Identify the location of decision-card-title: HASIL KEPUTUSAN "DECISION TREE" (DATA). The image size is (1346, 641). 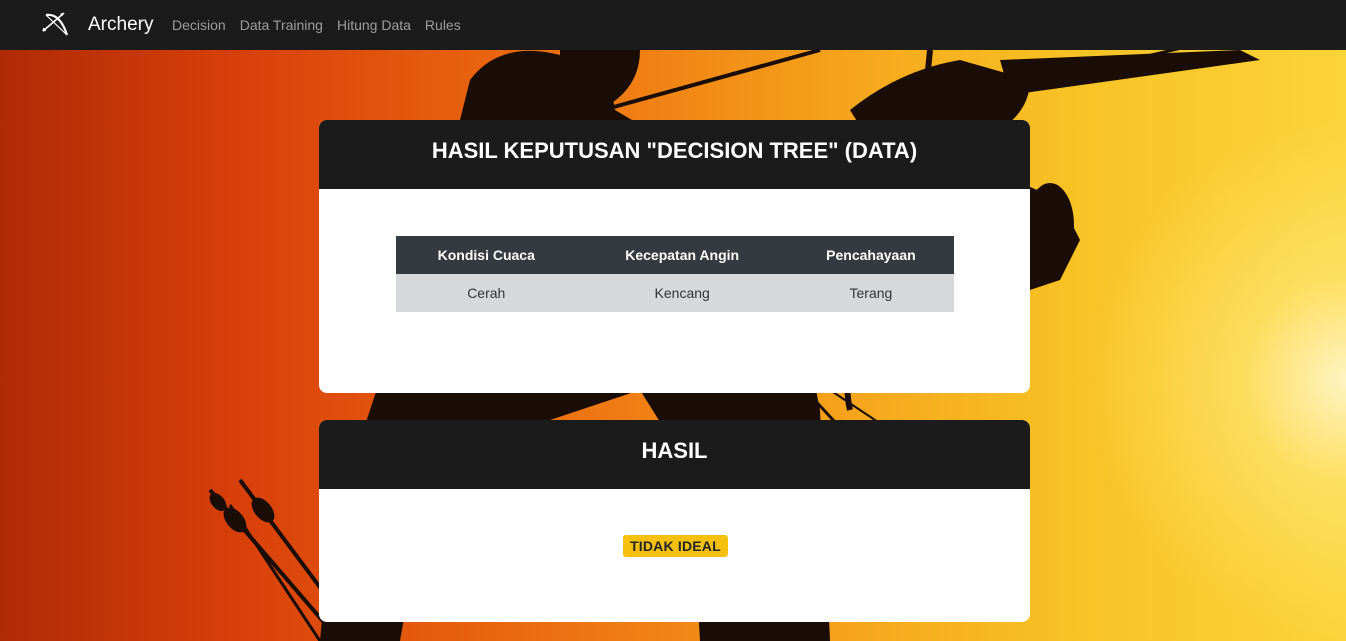
(674, 154).